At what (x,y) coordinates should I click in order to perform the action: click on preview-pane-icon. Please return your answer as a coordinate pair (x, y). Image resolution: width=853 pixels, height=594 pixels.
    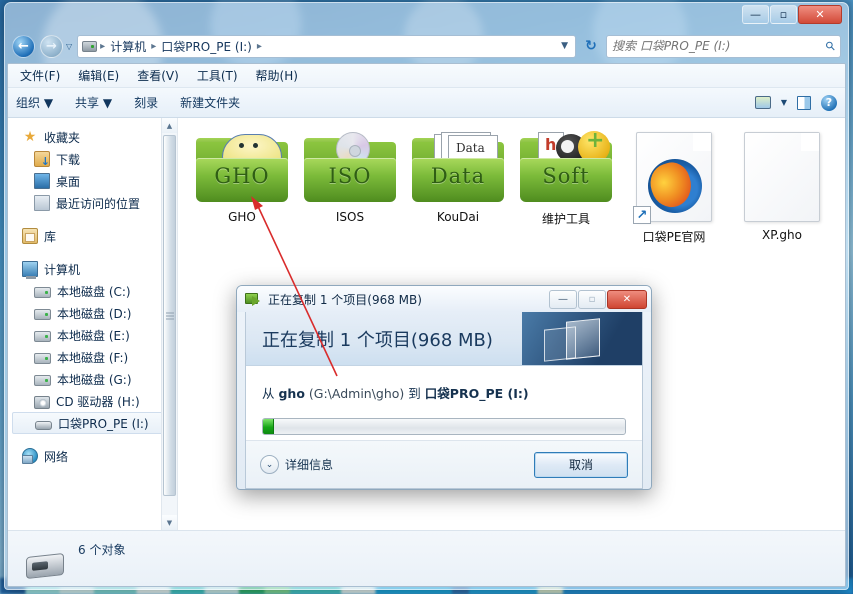
    Looking at the image, I should click on (804, 102).